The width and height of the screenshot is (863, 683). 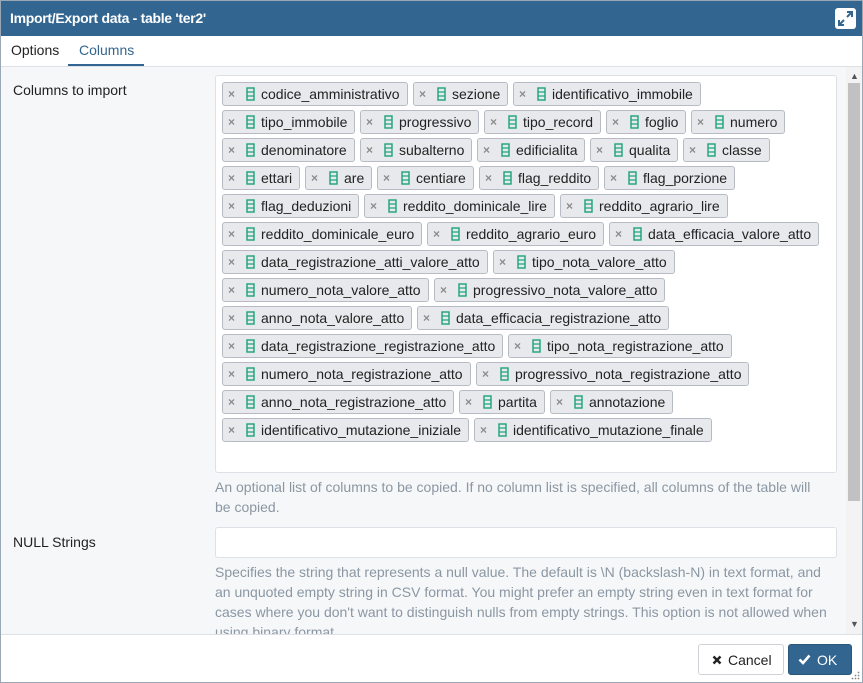 What do you see at coordinates (346, 430) in the screenshot?
I see `column-chip: × identificativo_mutazione_iniziale` at bounding box center [346, 430].